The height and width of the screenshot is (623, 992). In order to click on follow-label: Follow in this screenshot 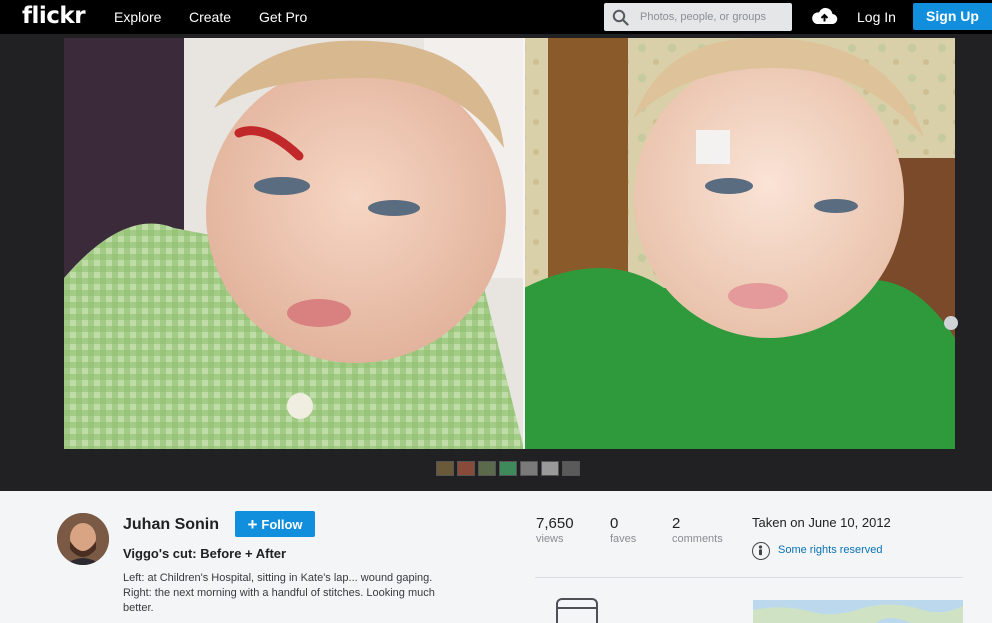, I will do `click(282, 524)`.